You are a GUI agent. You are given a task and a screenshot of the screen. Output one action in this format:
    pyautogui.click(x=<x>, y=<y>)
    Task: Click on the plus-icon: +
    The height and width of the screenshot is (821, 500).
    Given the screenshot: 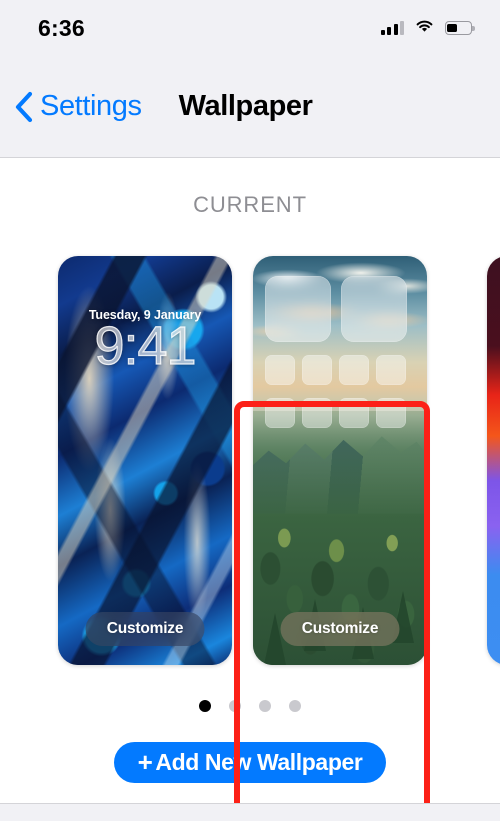 What is the action you would take?
    pyautogui.click(x=145, y=761)
    